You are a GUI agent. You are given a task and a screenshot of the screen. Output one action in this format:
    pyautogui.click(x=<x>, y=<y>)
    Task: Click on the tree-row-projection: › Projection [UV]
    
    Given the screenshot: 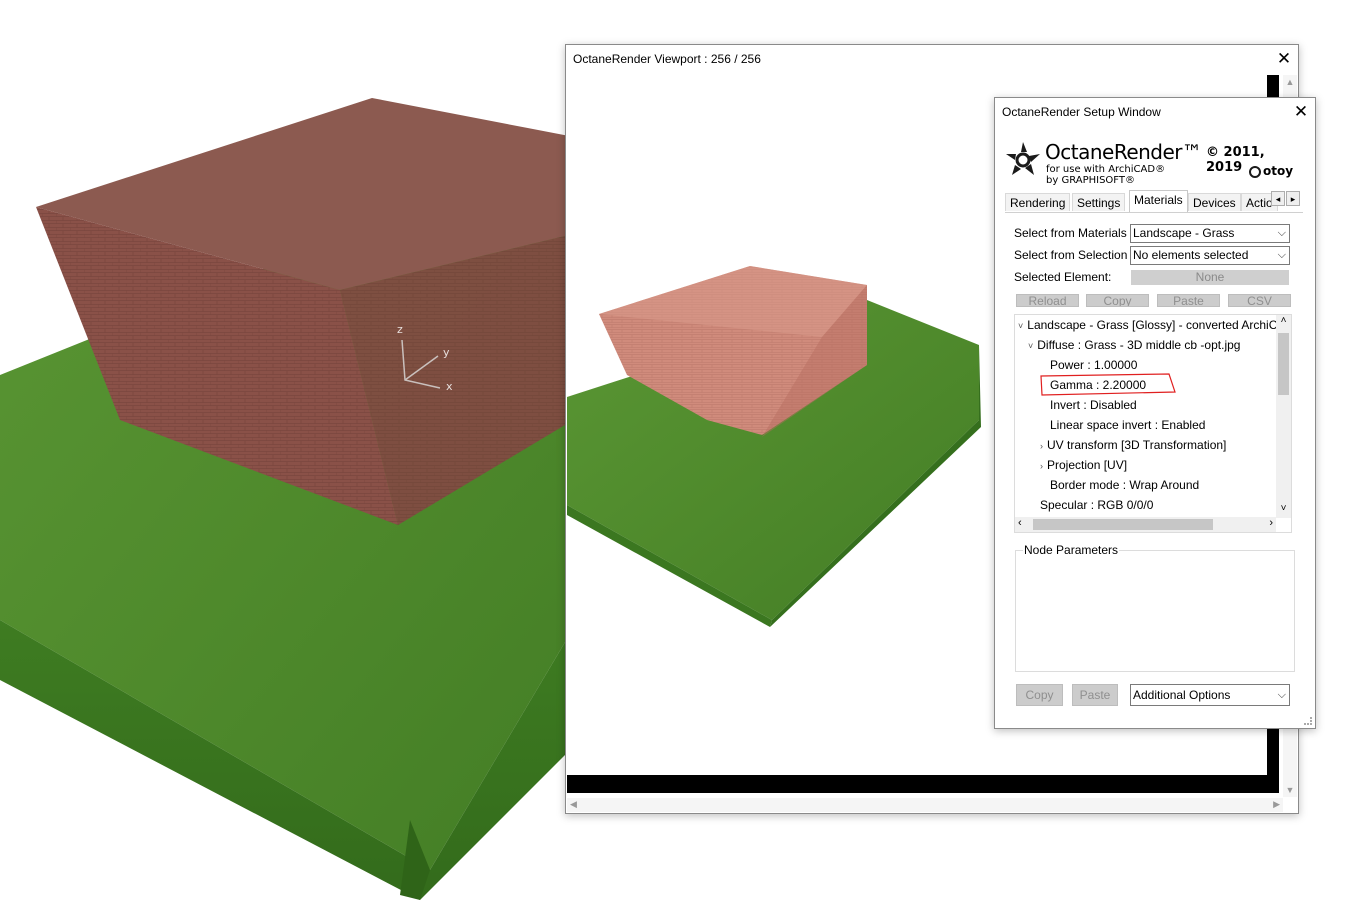 What is the action you would take?
    pyautogui.click(x=1083, y=465)
    